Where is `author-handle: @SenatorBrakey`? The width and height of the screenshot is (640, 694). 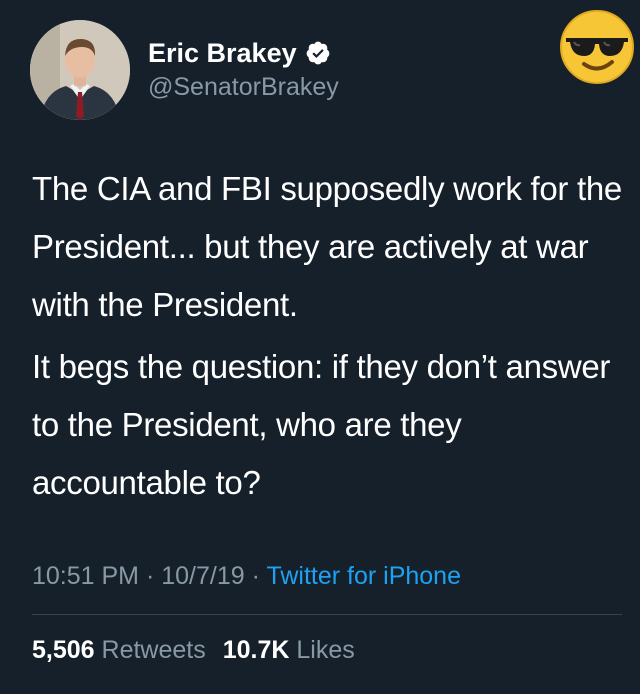
author-handle: @SenatorBrakey is located at coordinates (243, 87).